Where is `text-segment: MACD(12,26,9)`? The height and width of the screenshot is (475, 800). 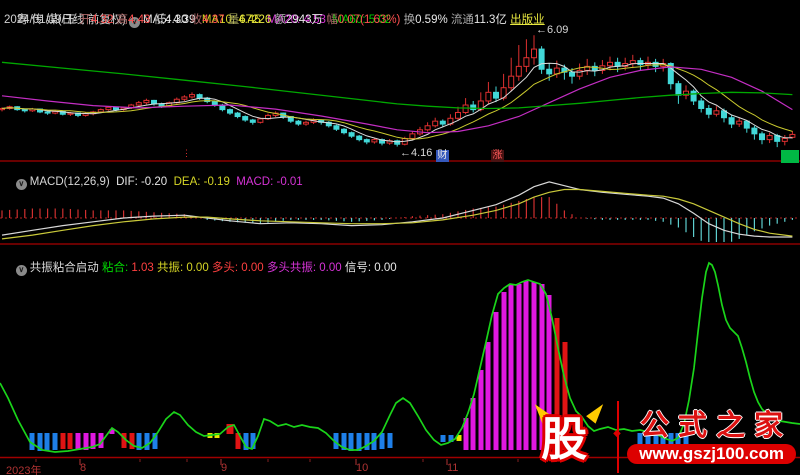
text-segment: MACD(12,26,9) is located at coordinates (73, 182).